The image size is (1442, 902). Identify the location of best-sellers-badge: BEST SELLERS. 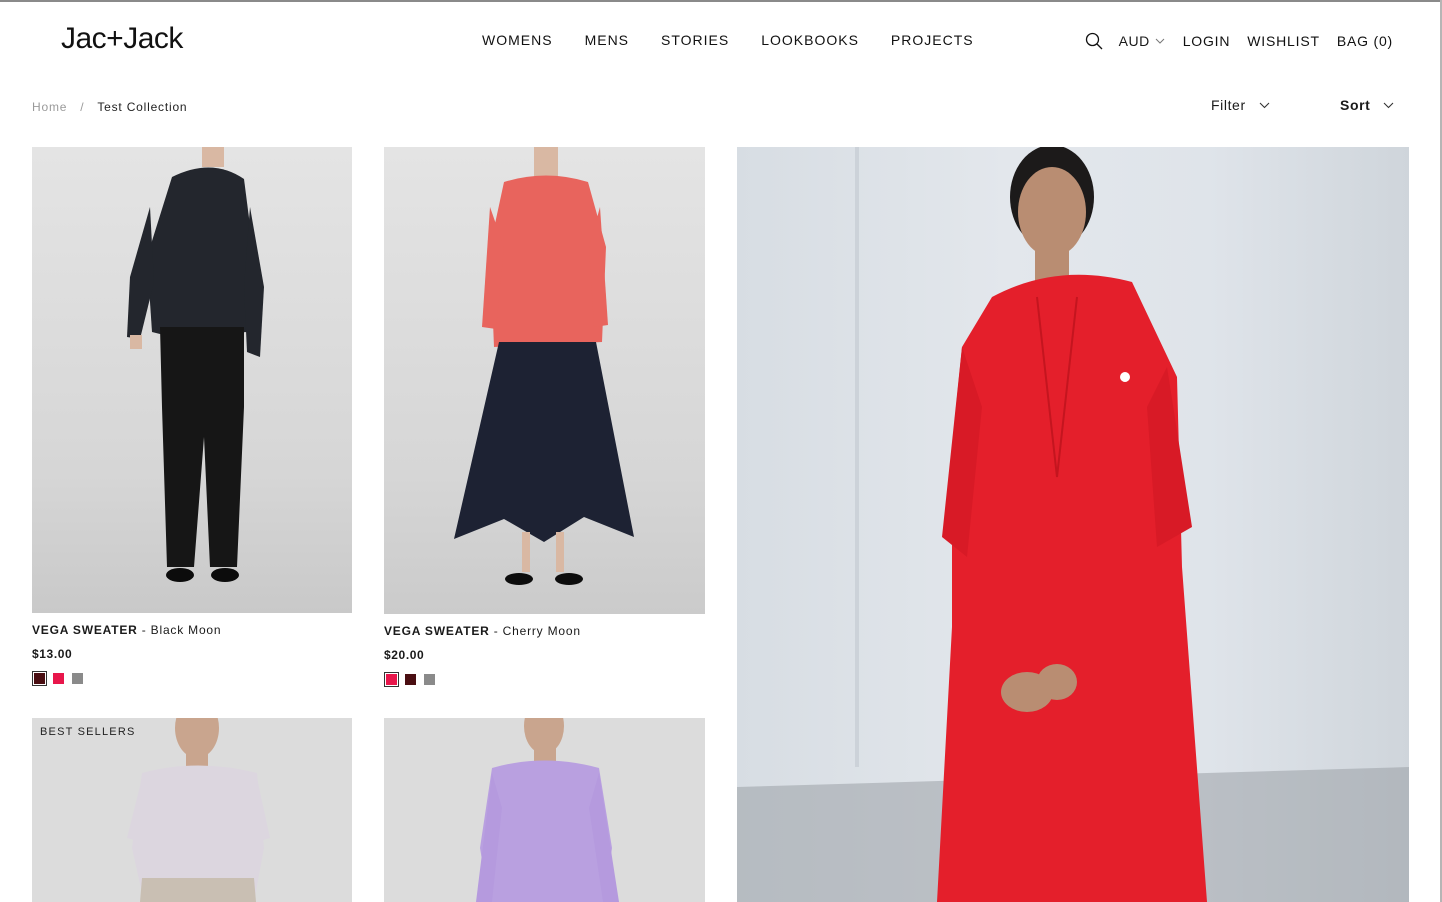
(88, 732).